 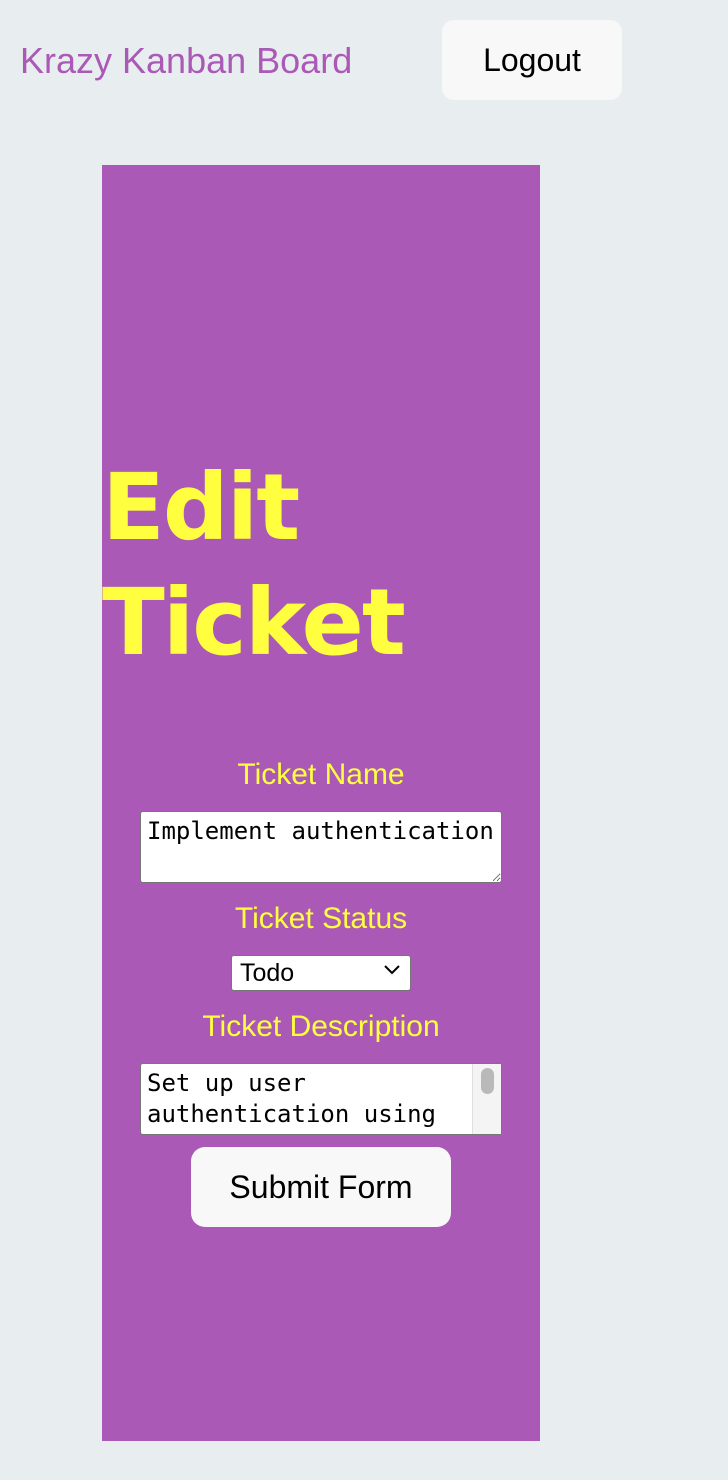 What do you see at coordinates (186, 60) in the screenshot?
I see `app-title: Krazy Kanban Board` at bounding box center [186, 60].